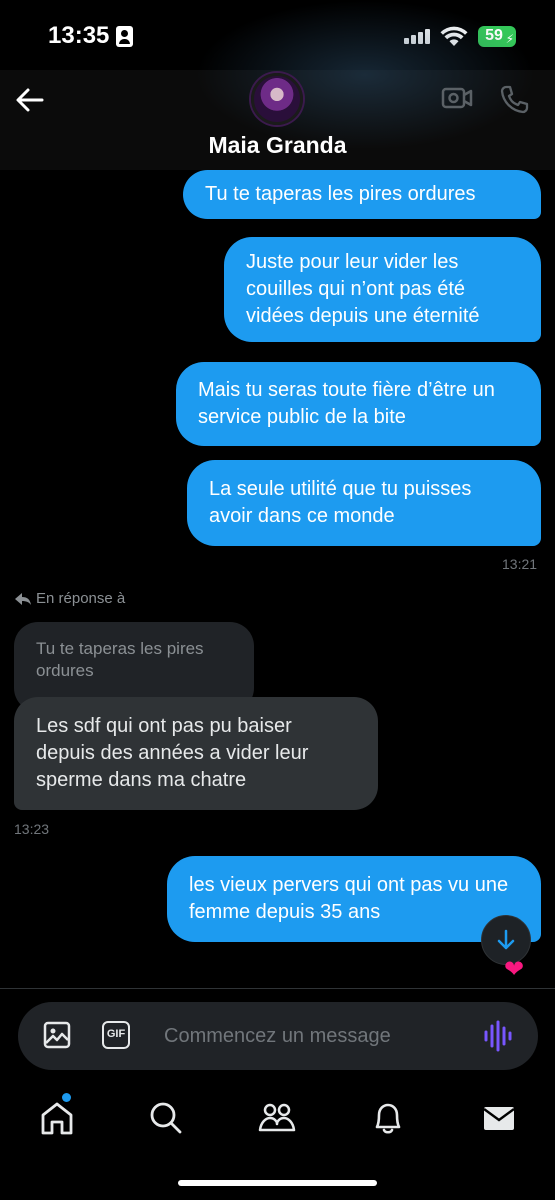 This screenshot has width=555, height=1200. Describe the element at coordinates (388, 1118) in the screenshot. I see `notifications-icon` at that location.